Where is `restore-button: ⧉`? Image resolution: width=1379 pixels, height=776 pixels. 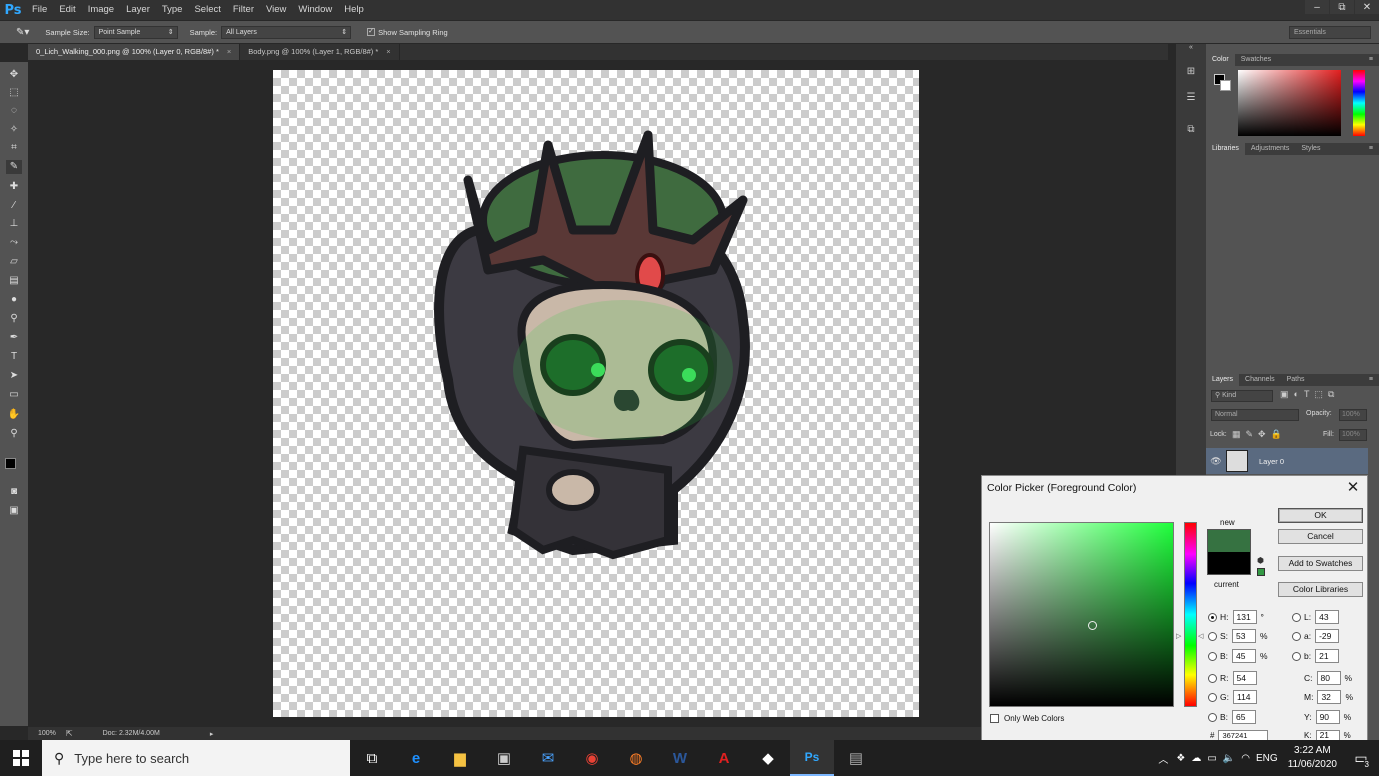
restore-button: ⧉ is located at coordinates (1342, 7).